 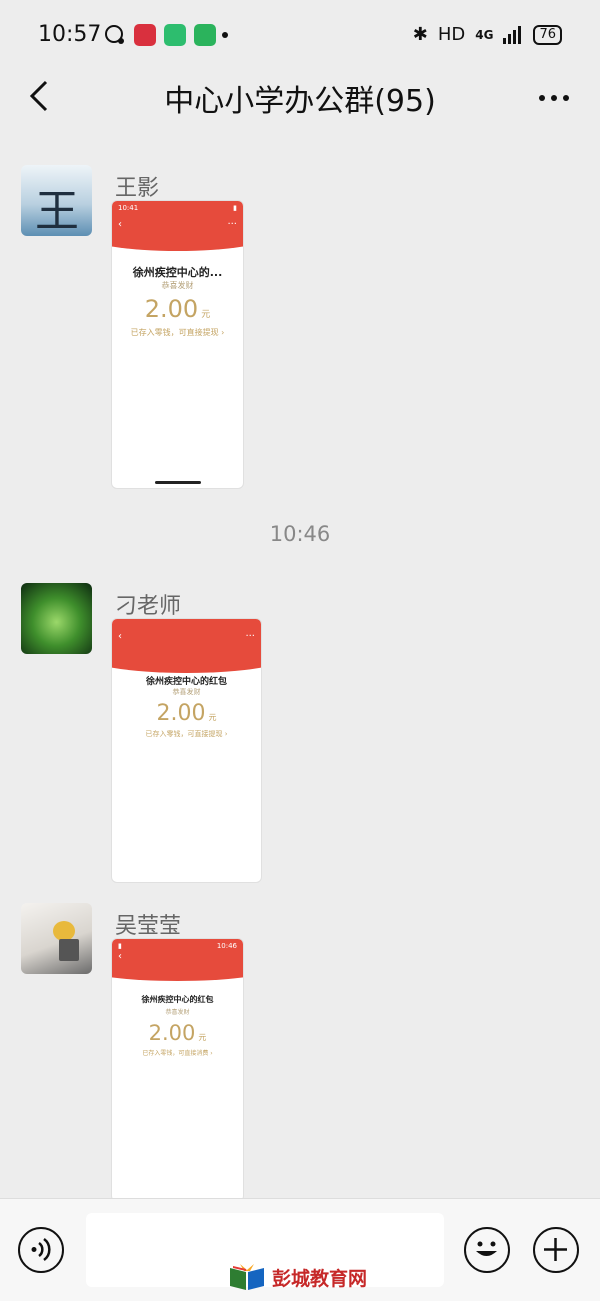 I want to click on status-bar: 10:57 ✱ HD 4G 76, so click(x=300, y=36).